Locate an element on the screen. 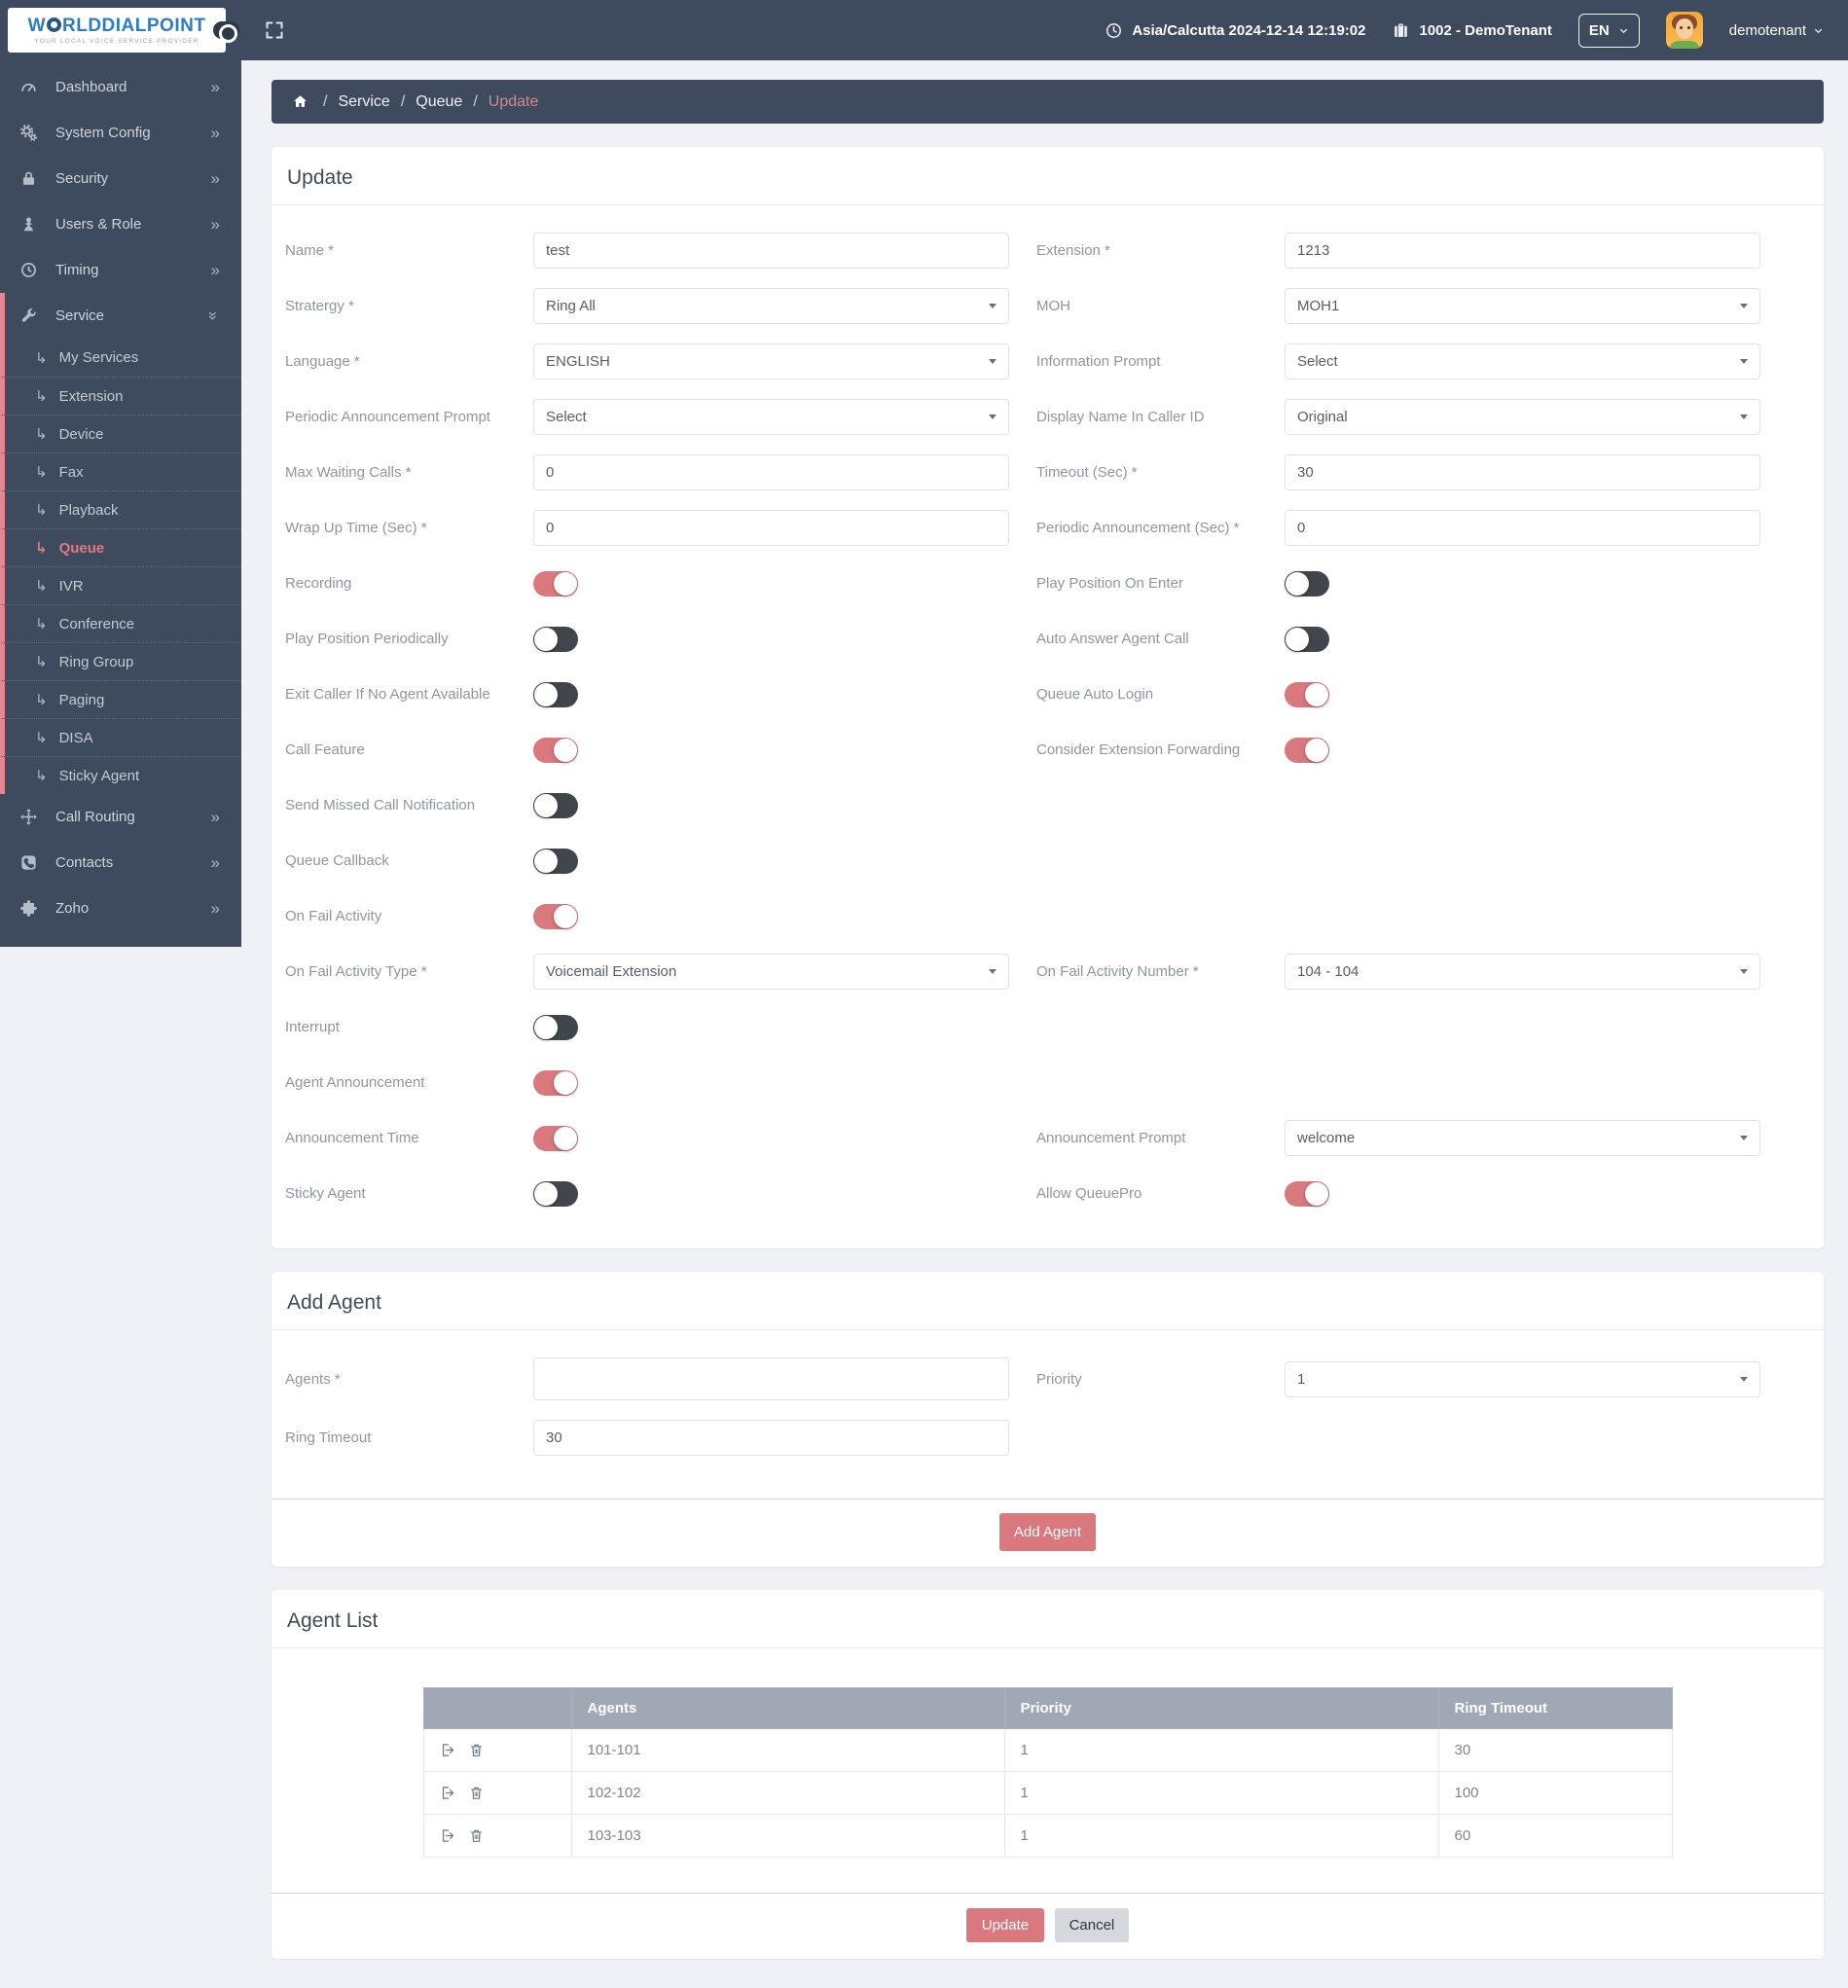 Image resolution: width=1848 pixels, height=1988 pixels. sidebar-item-conference: ↳ Conference is located at coordinates (120, 623).